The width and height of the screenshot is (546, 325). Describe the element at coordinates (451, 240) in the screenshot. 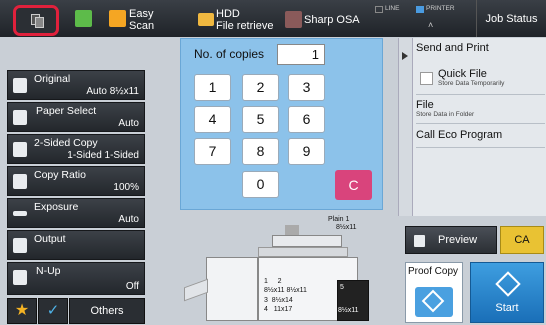

I see `preview-button: Preview` at that location.